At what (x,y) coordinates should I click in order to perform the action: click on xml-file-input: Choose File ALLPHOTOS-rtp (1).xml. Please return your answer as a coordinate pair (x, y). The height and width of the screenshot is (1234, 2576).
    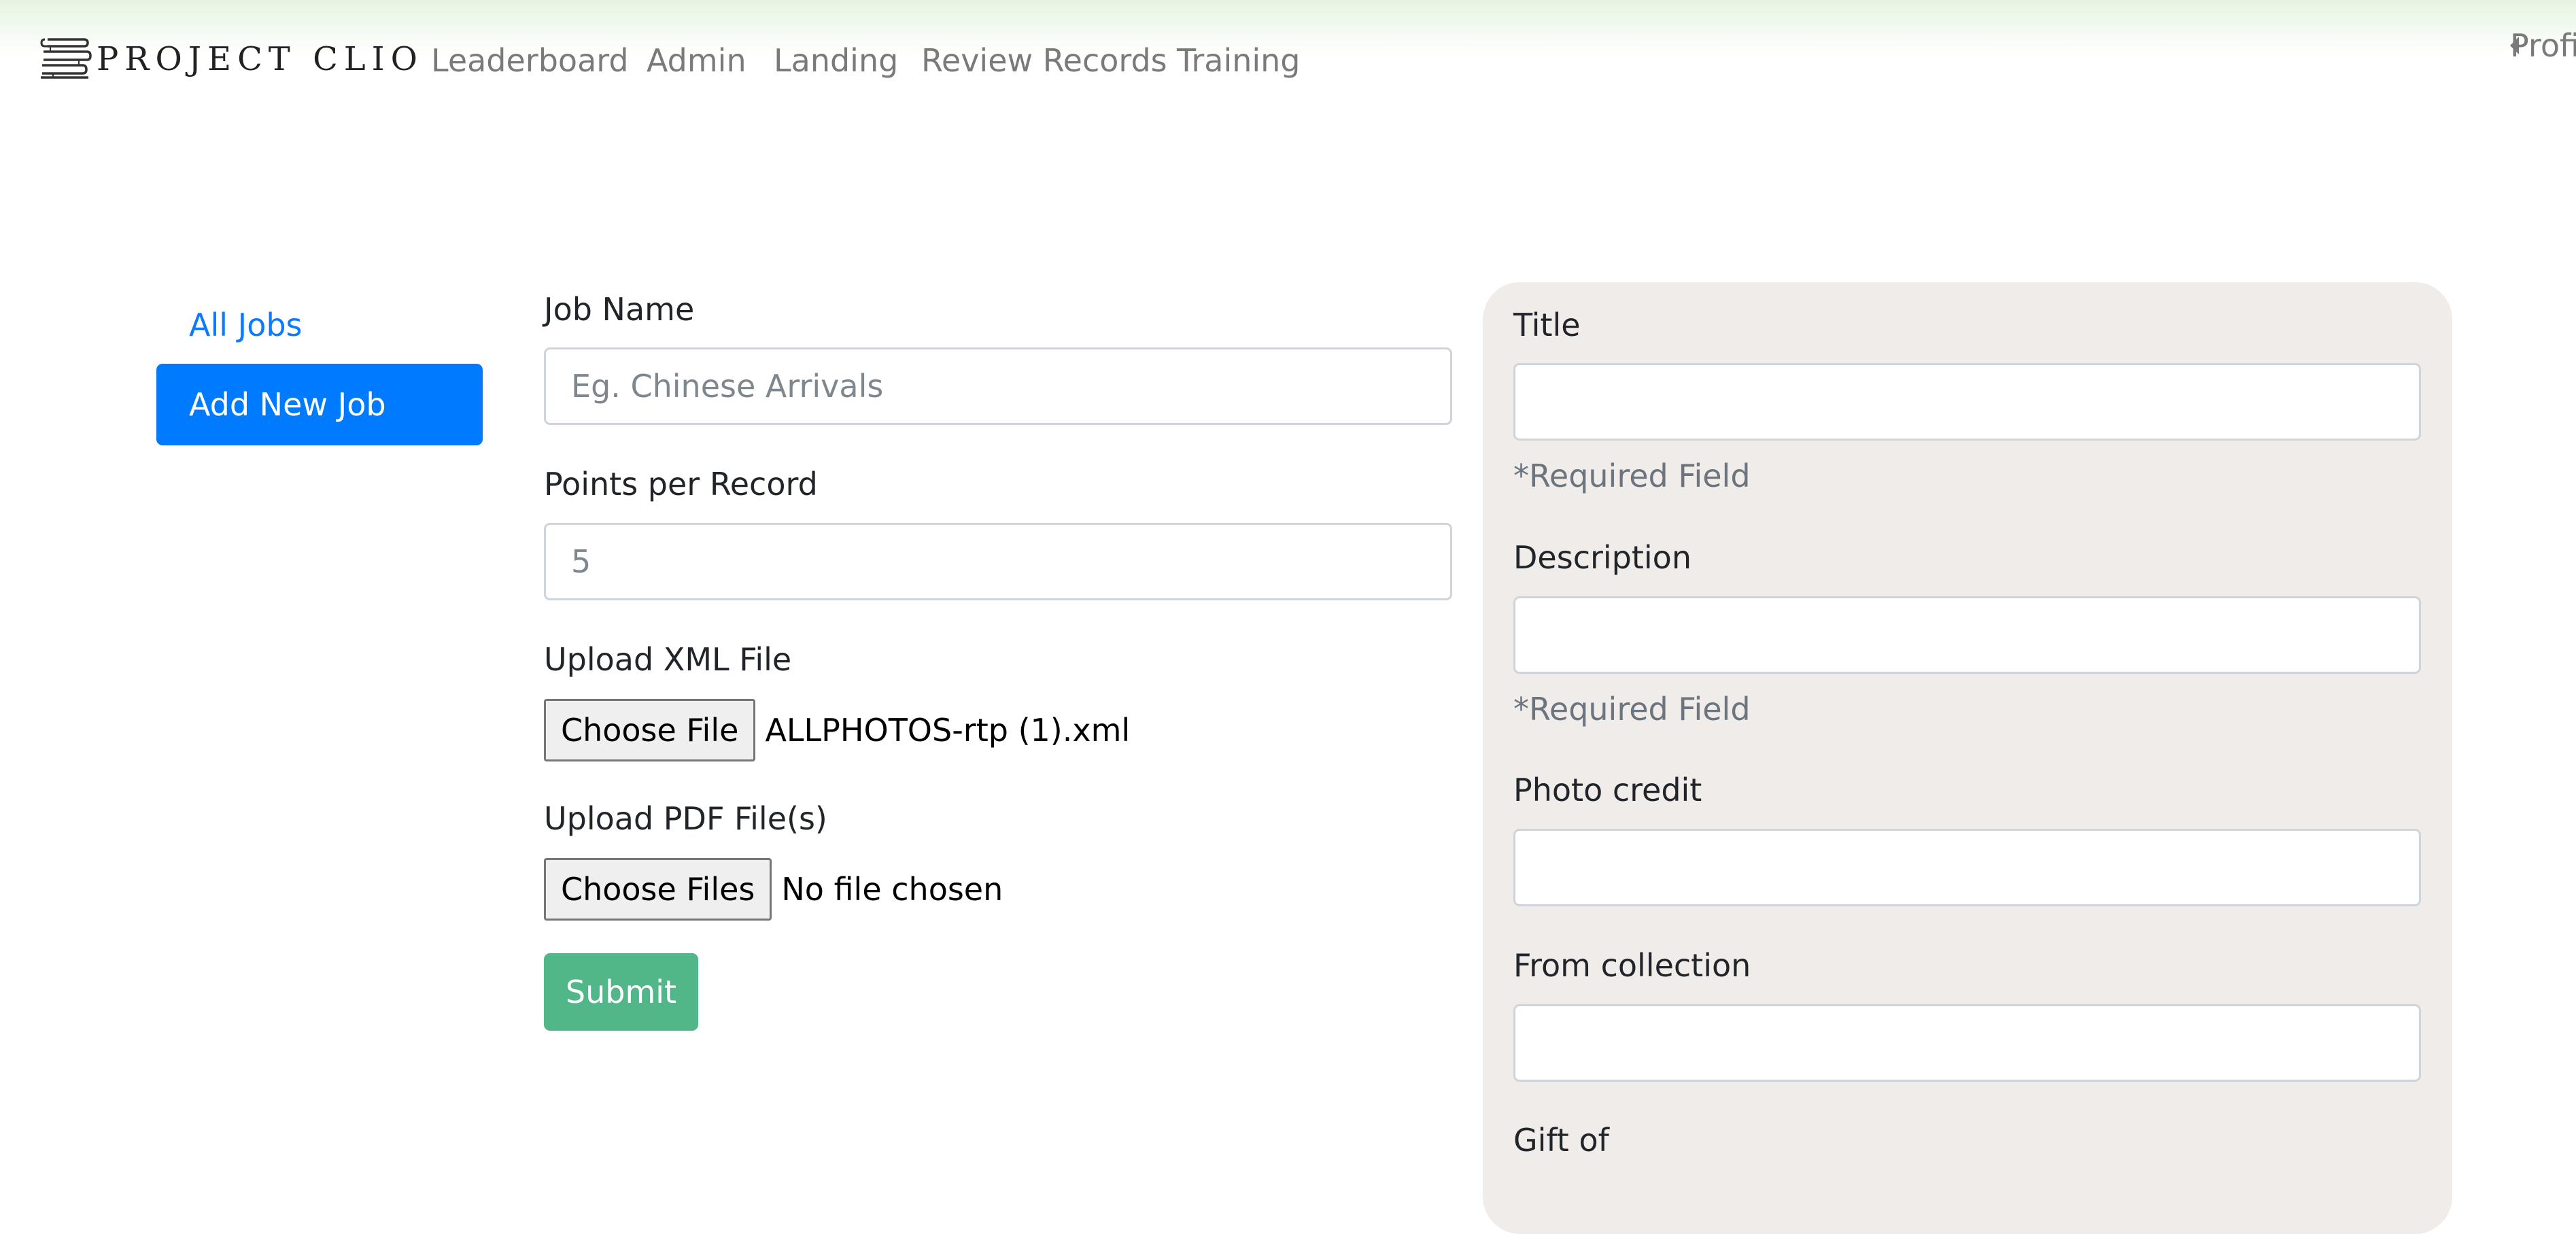
    Looking at the image, I should click on (837, 730).